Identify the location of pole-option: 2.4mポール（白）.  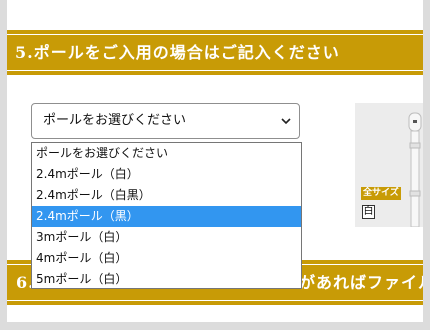
(166, 174).